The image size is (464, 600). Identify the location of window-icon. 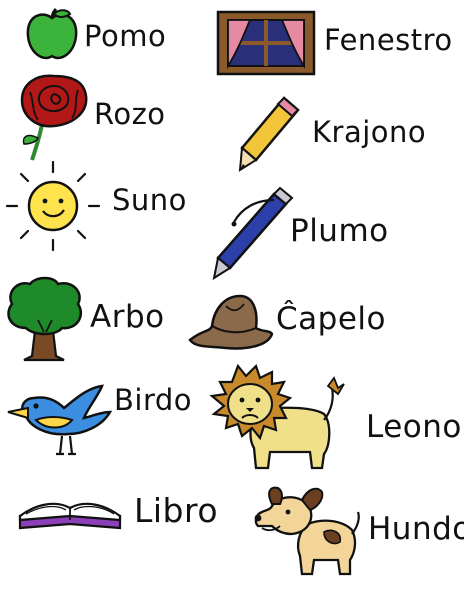
(266, 43).